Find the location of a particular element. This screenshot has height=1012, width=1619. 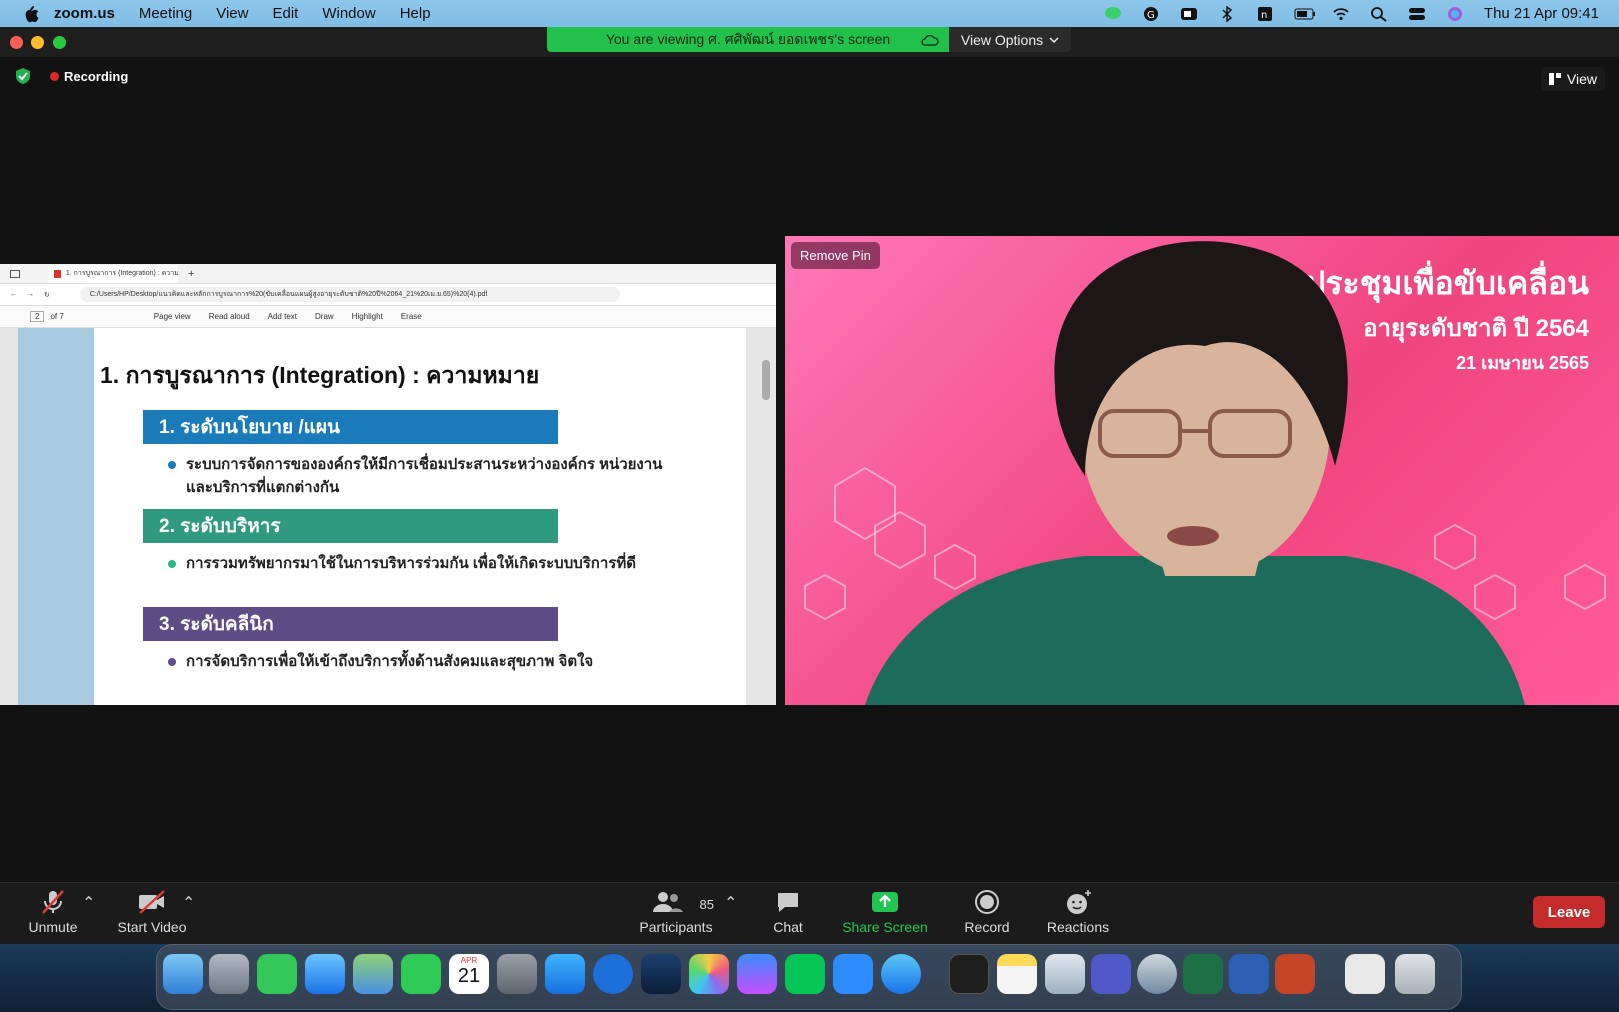

add-text-button: Add text is located at coordinates (282, 316).